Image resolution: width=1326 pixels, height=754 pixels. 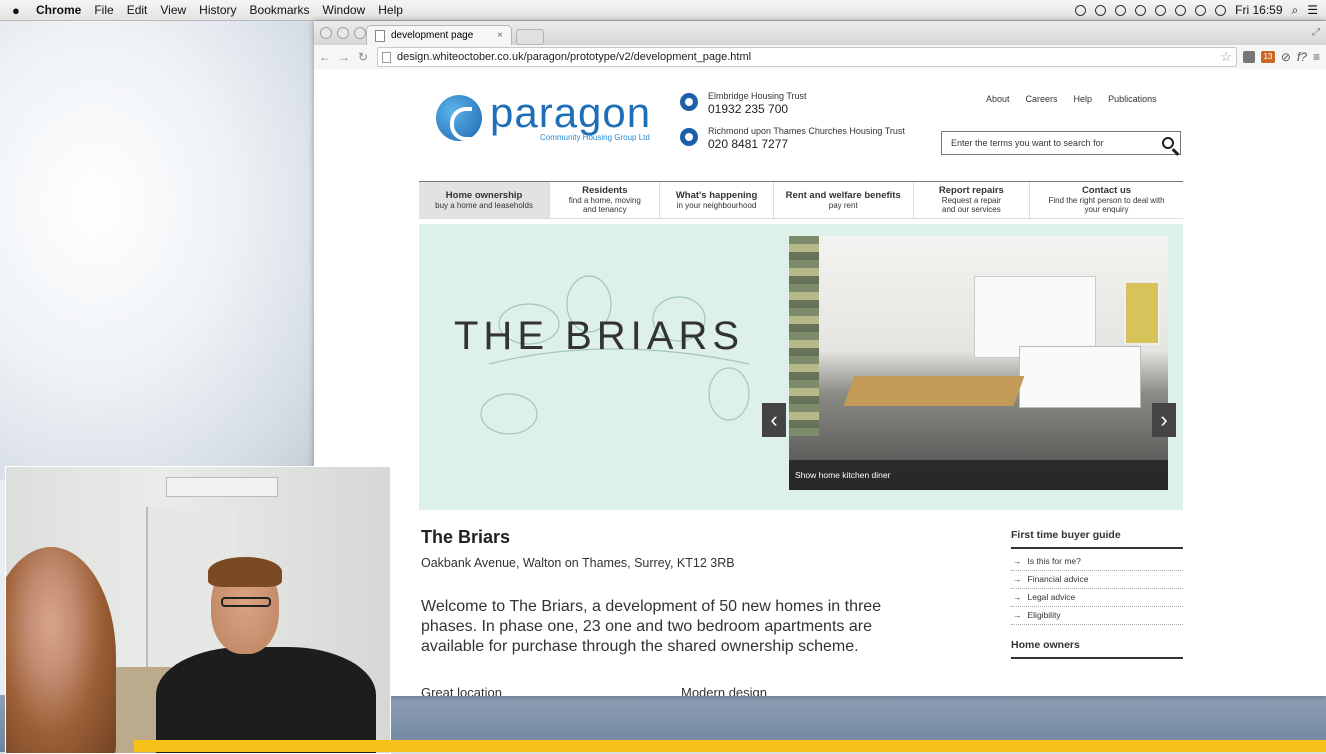 I want to click on notification-center-icon: ☰, so click(x=1312, y=10).